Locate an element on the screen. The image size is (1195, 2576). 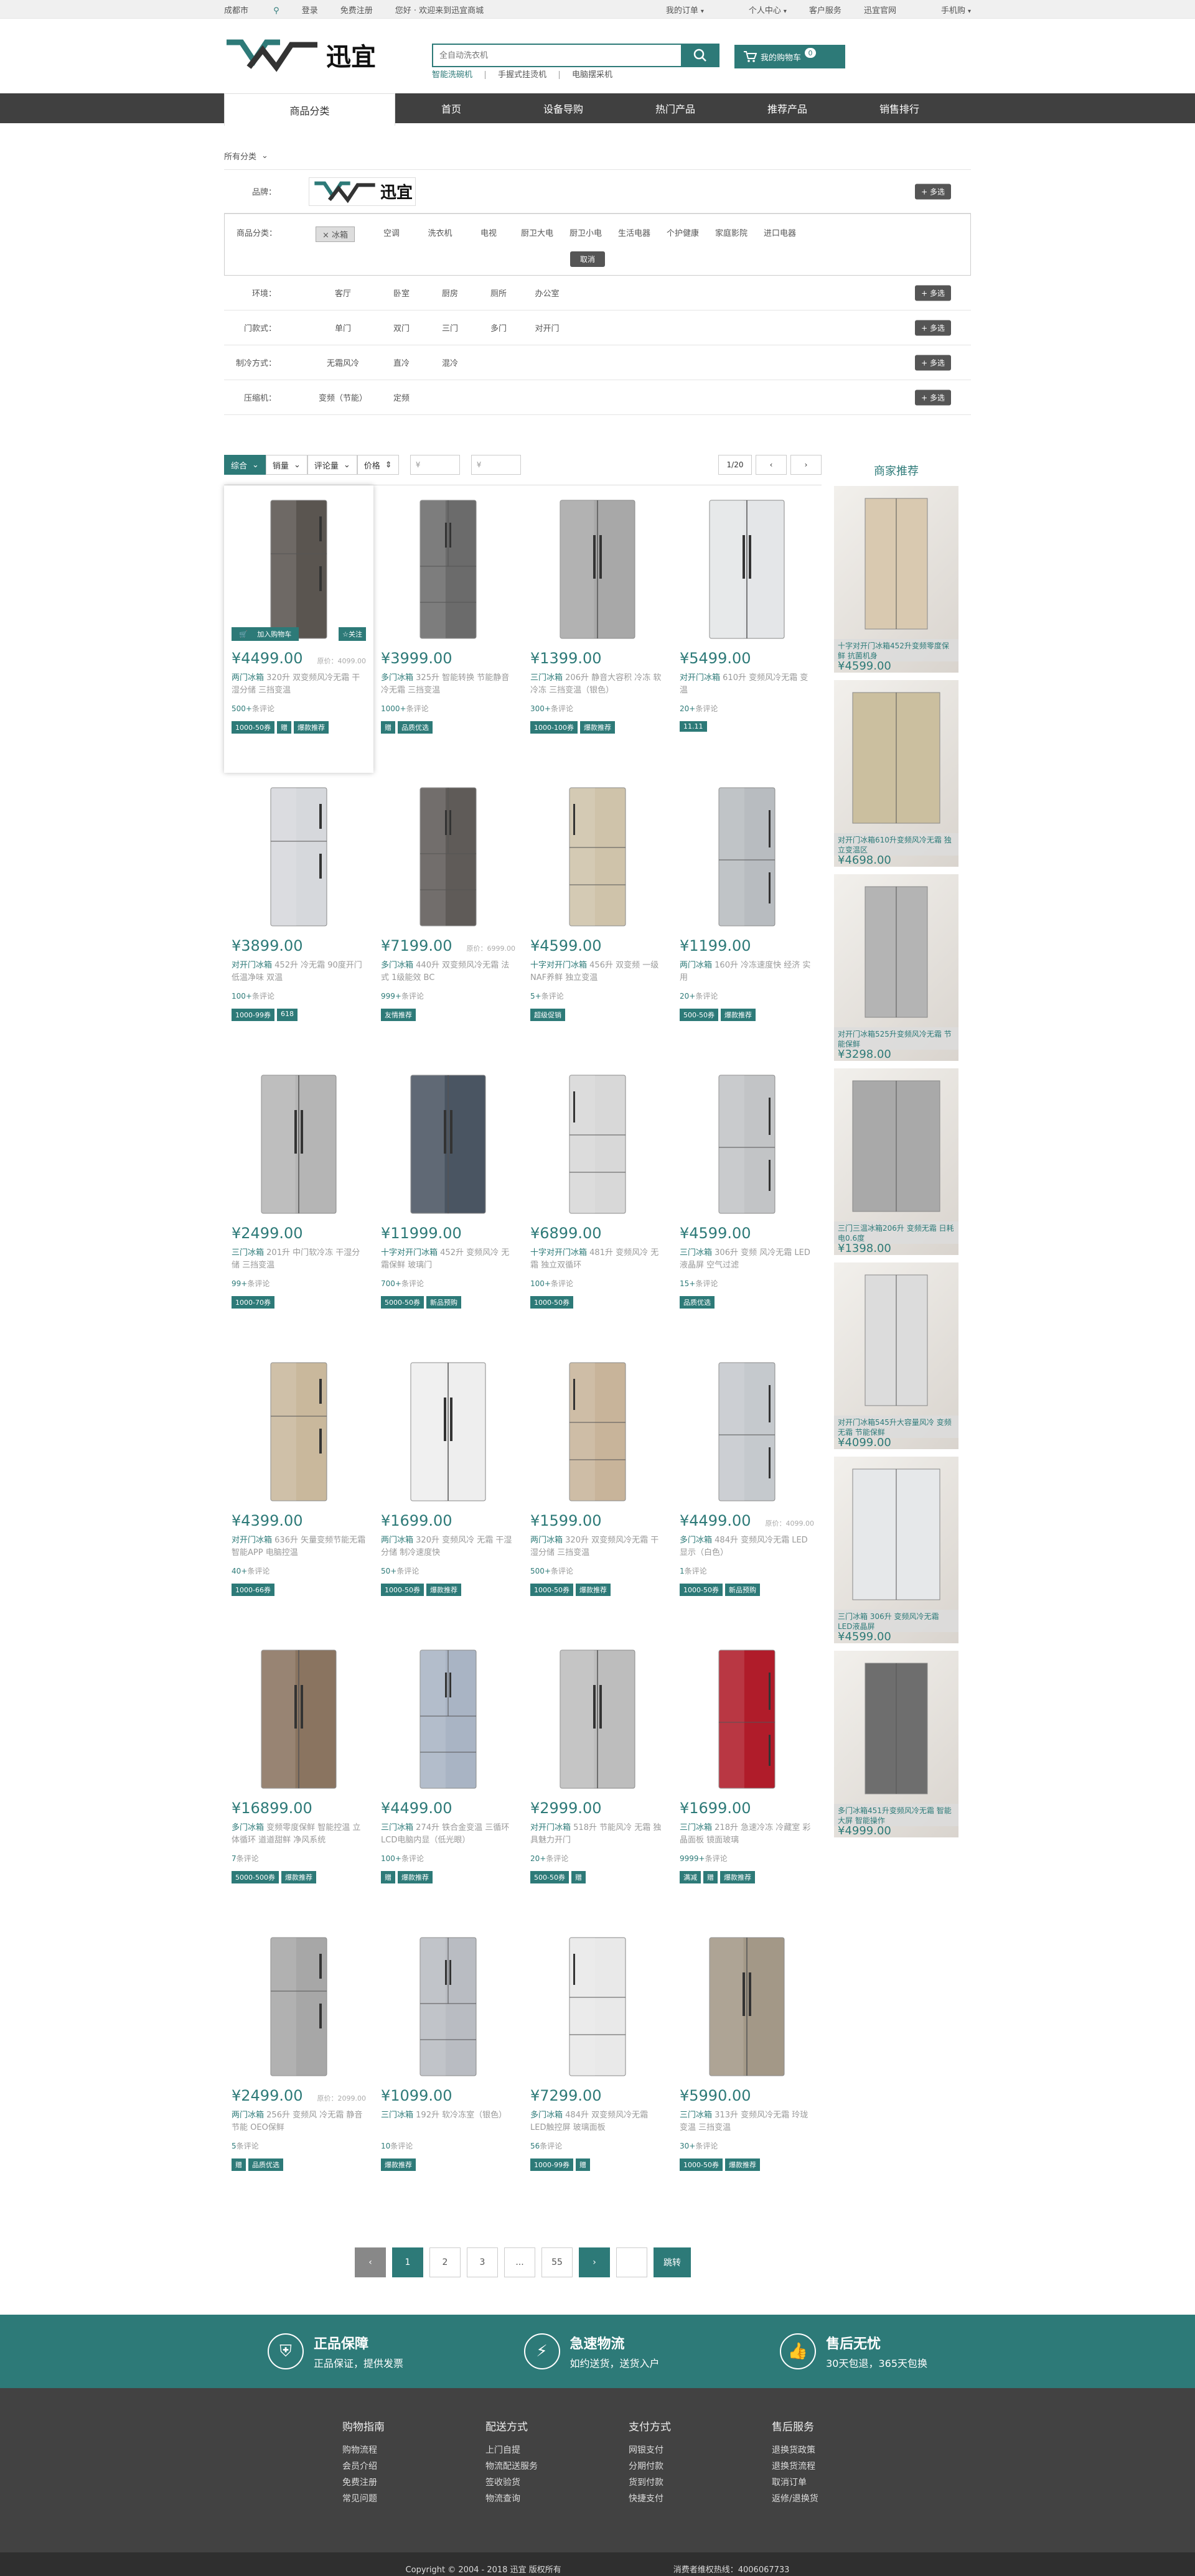
nav-item-categories: 商品分类 is located at coordinates (309, 109).